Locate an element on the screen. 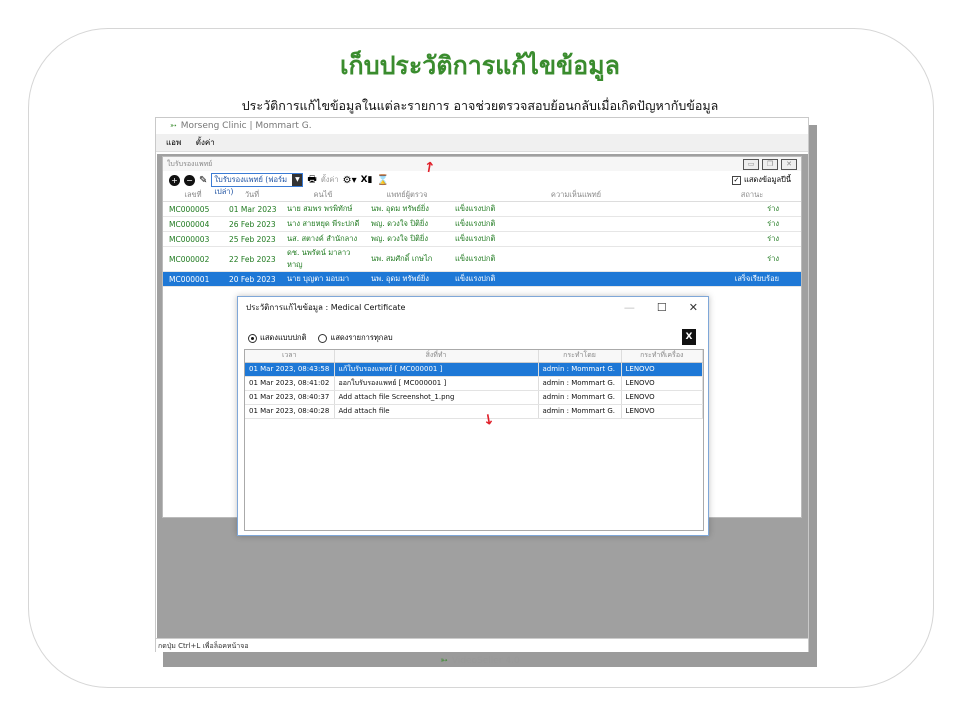 This screenshot has width=960, height=720. radio-all is located at coordinates (323, 338).